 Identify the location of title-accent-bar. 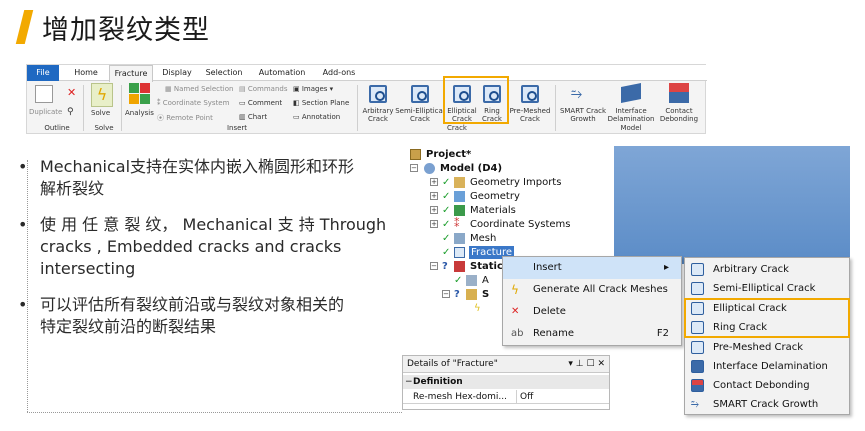
(24, 27).